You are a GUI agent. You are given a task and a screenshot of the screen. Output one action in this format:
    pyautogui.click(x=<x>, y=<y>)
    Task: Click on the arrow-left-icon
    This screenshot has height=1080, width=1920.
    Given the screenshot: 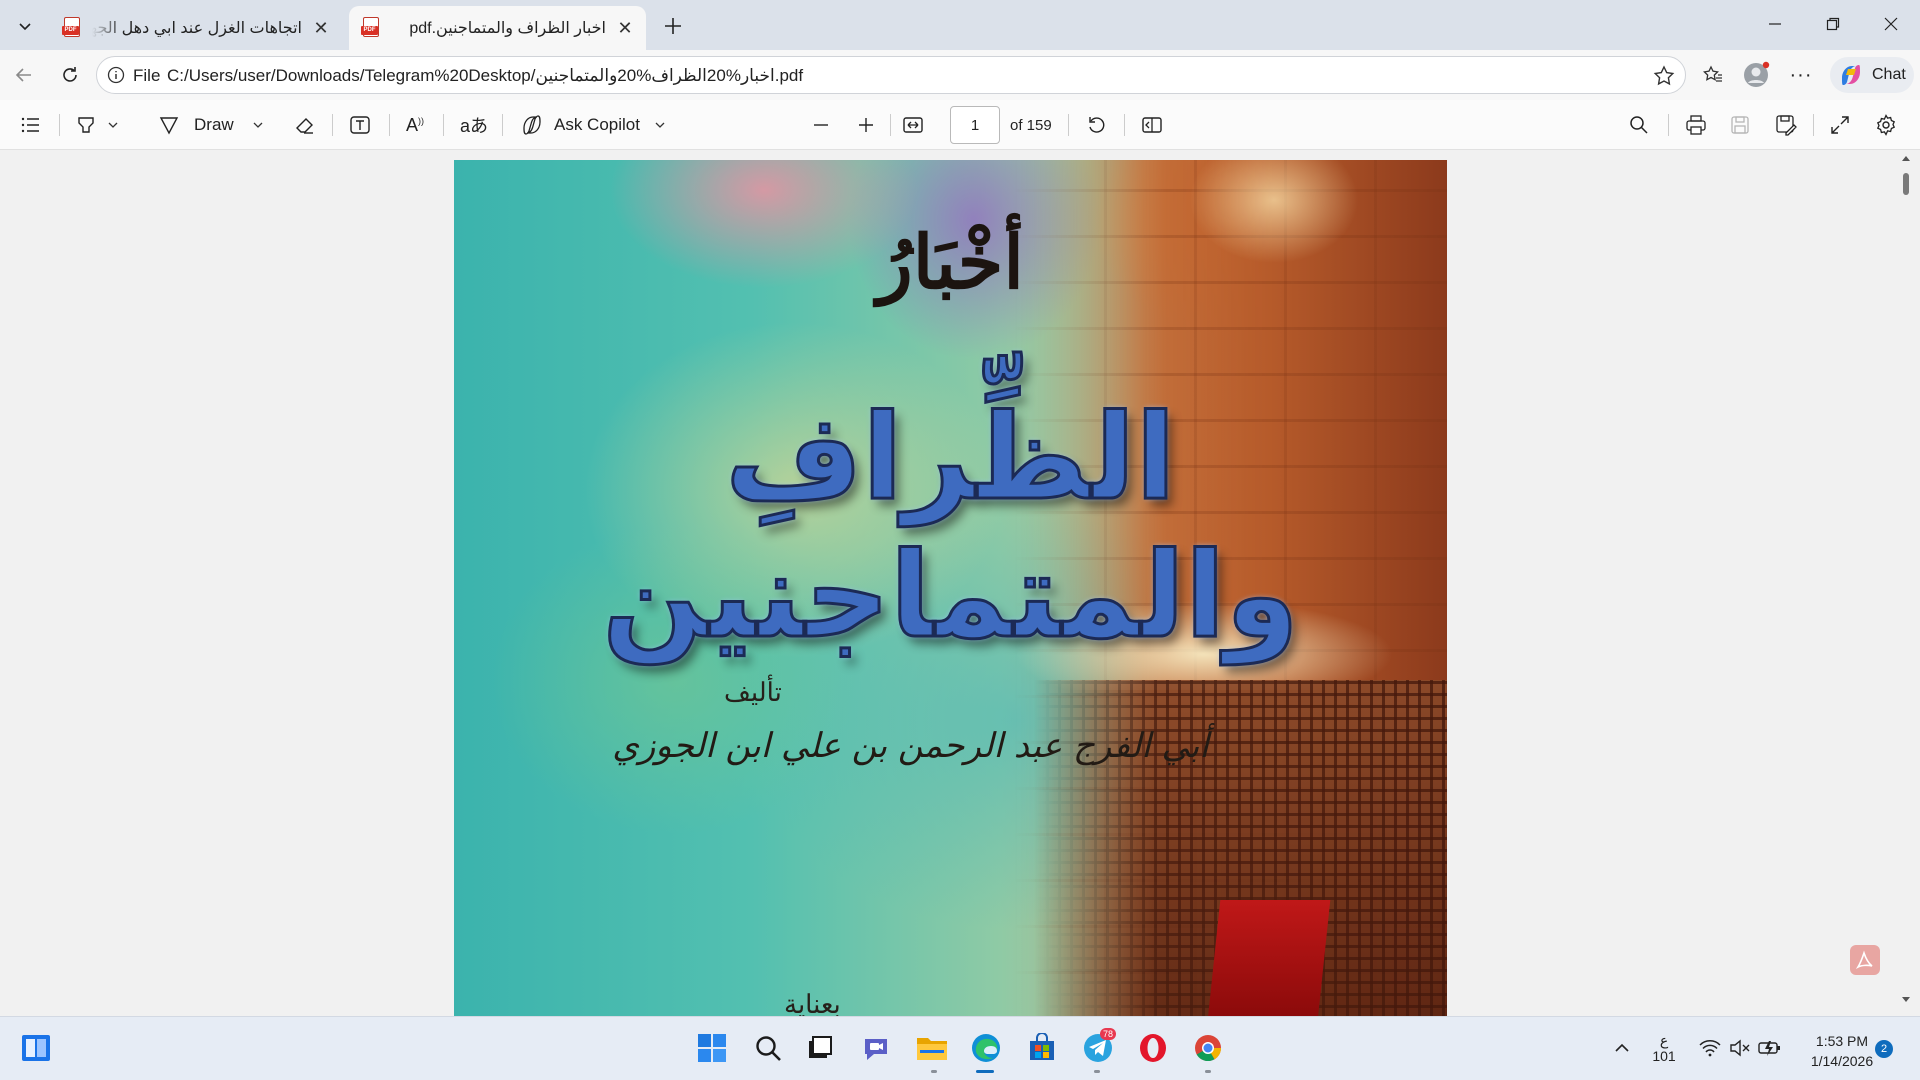 What is the action you would take?
    pyautogui.click(x=23, y=75)
    